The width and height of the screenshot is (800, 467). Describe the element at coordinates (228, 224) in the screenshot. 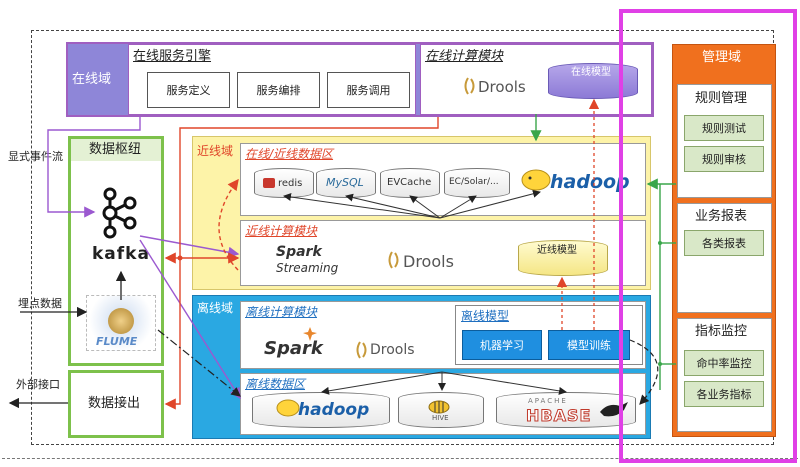

I see `nearline-red-curve` at that location.